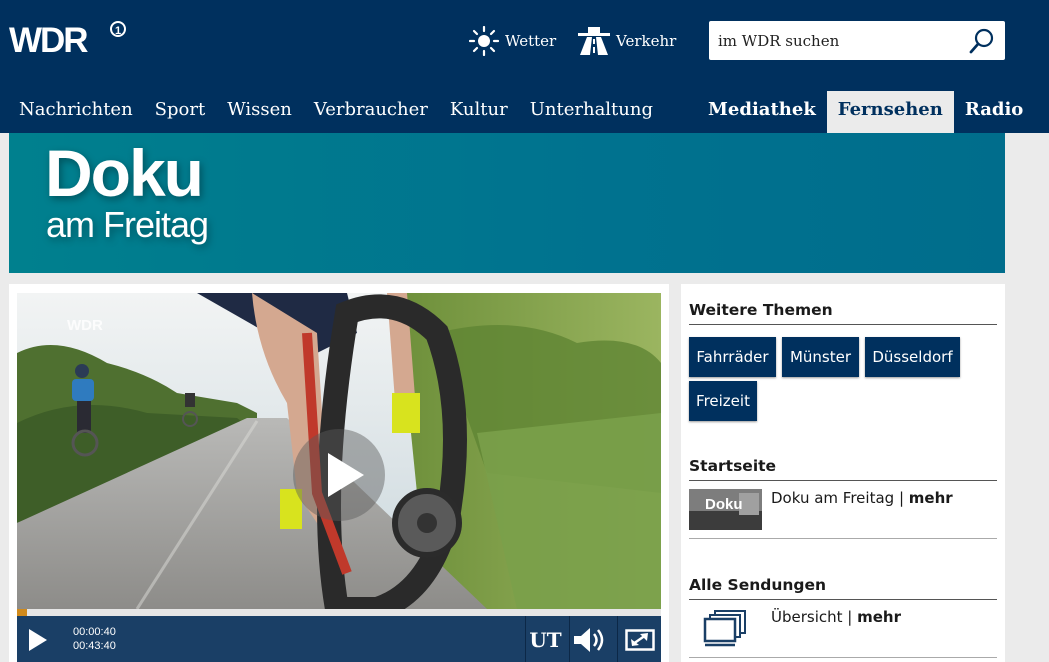  I want to click on highway-icon, so click(594, 41).